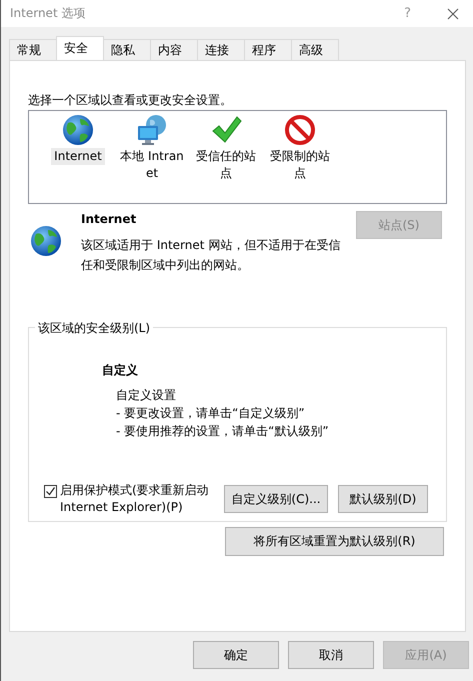 Image resolution: width=473 pixels, height=681 pixels. I want to click on level-description: - 要更改设置，请单击“自定义级别”, so click(211, 413).